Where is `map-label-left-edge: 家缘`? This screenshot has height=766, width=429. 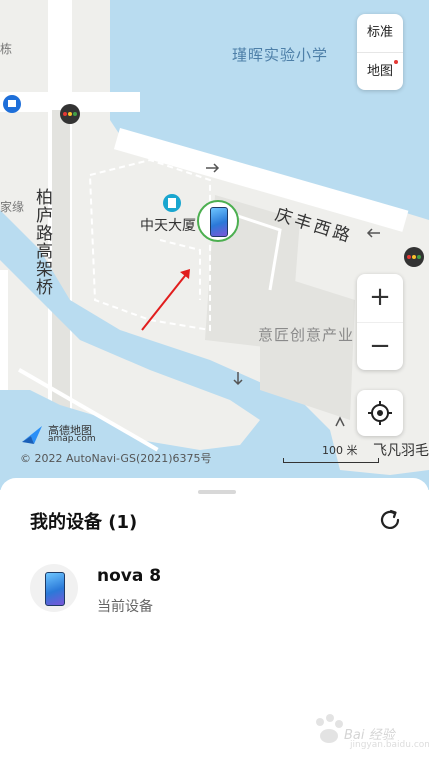 map-label-left-edge: 家缘 is located at coordinates (12, 207).